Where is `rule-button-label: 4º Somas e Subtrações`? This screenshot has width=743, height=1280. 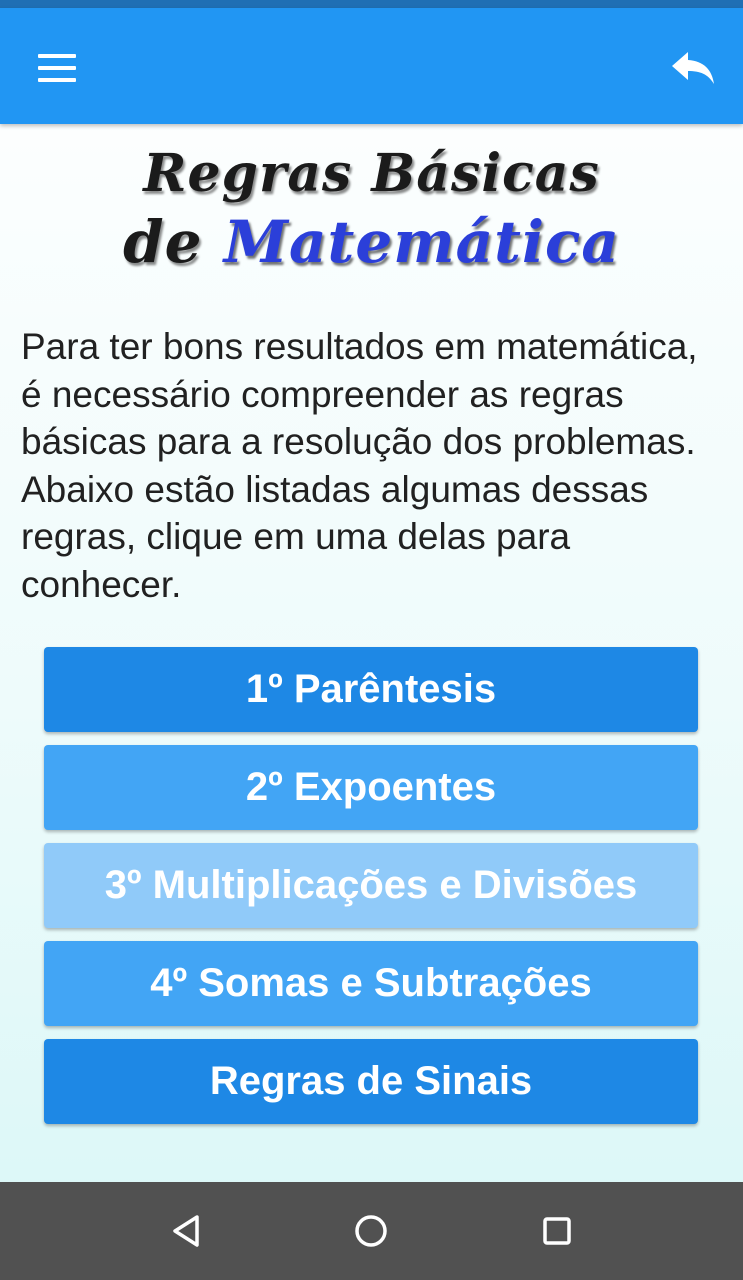 rule-button-label: 4º Somas e Subtrações is located at coordinates (371, 983).